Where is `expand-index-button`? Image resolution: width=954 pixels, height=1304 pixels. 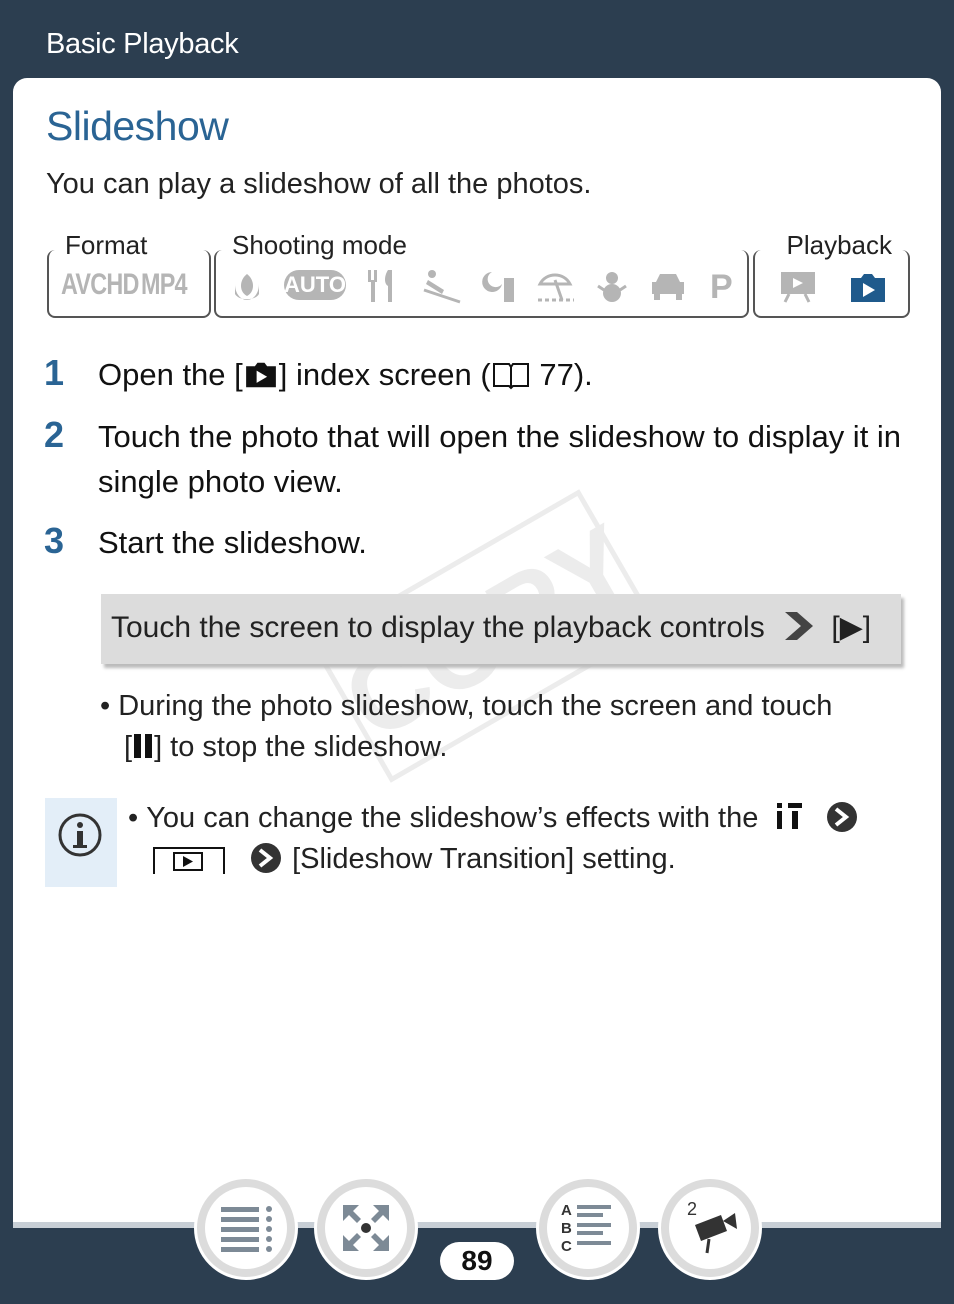
expand-index-button is located at coordinates (366, 1228).